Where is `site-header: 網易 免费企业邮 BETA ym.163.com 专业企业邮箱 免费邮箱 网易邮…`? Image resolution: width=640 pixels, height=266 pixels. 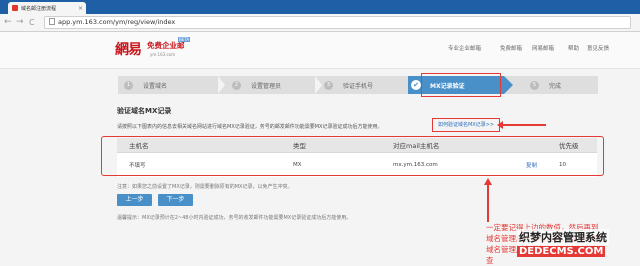
site-header: 網易 免费企业邮 BETA ym.163.com 专业企业邮箱 免费邮箱 网易邮… is located at coordinates (320, 50).